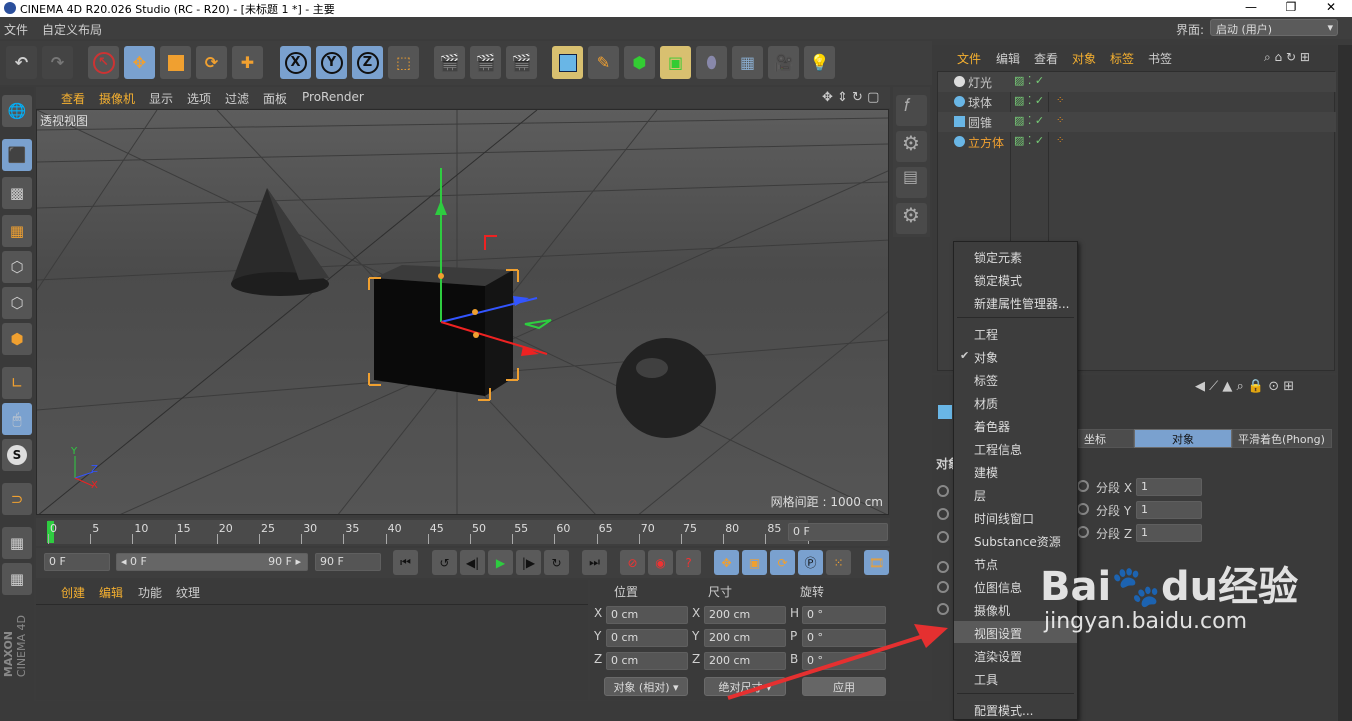 The height and width of the screenshot is (721, 1352). Describe the element at coordinates (103, 62) in the screenshot. I see `live-selection-button: ↖` at that location.